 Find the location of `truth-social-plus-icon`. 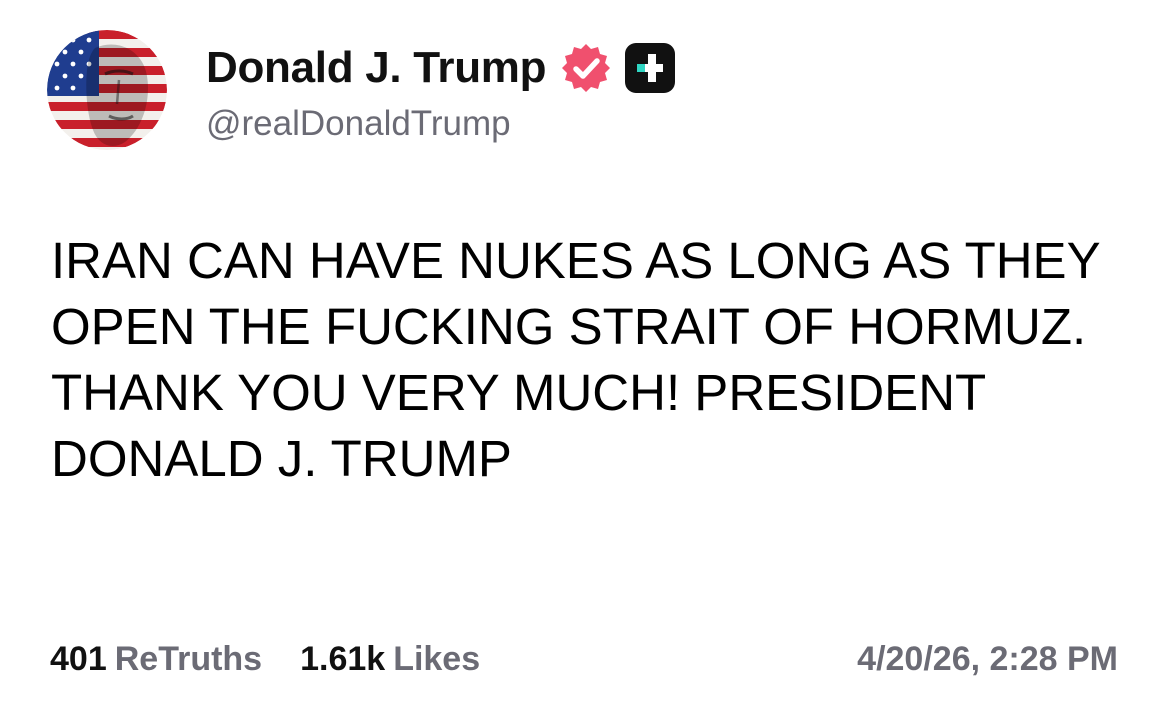

truth-social-plus-icon is located at coordinates (650, 68).